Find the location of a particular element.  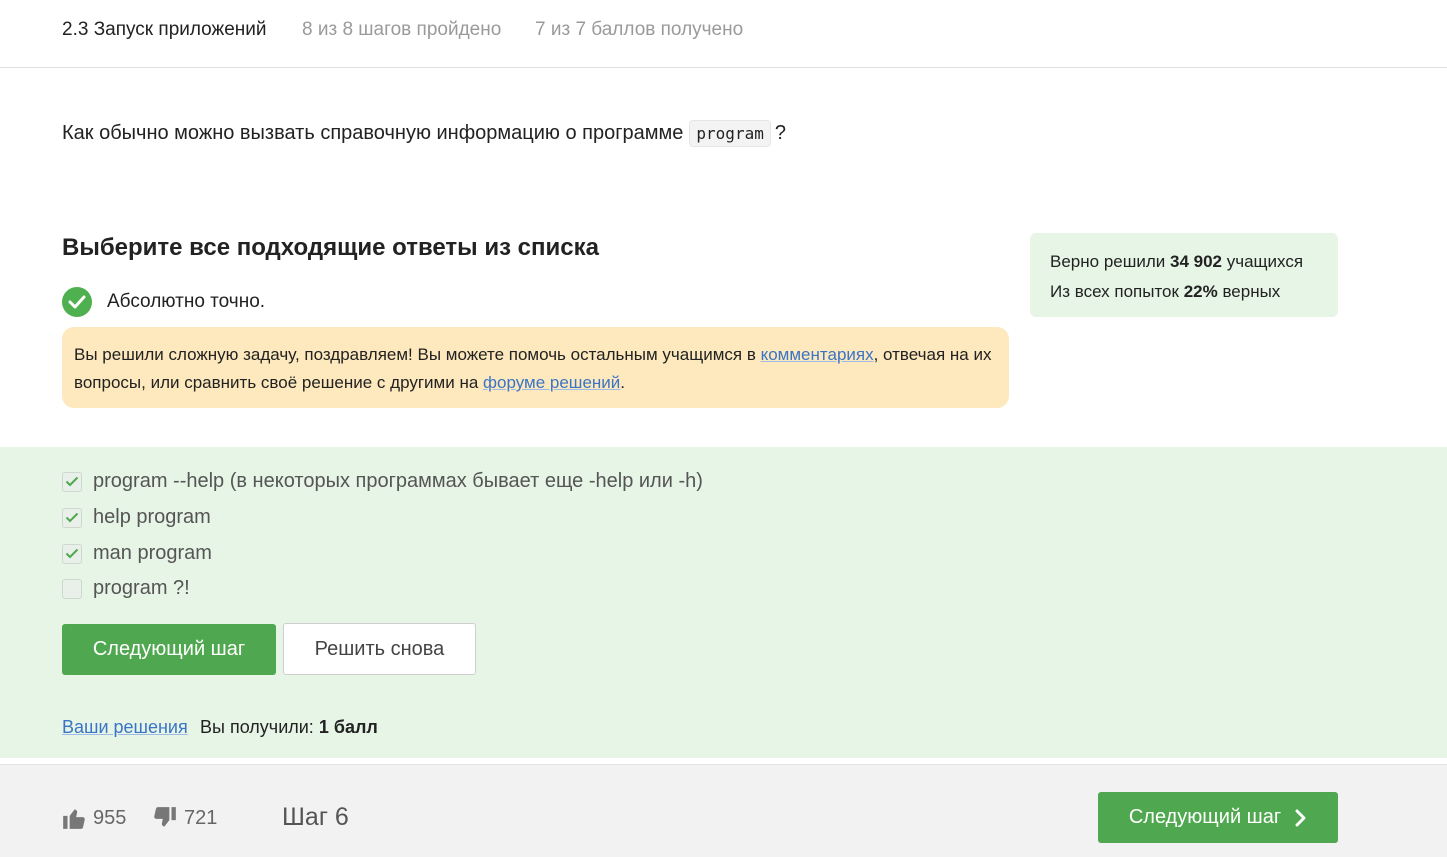

question-code: program is located at coordinates (730, 133).